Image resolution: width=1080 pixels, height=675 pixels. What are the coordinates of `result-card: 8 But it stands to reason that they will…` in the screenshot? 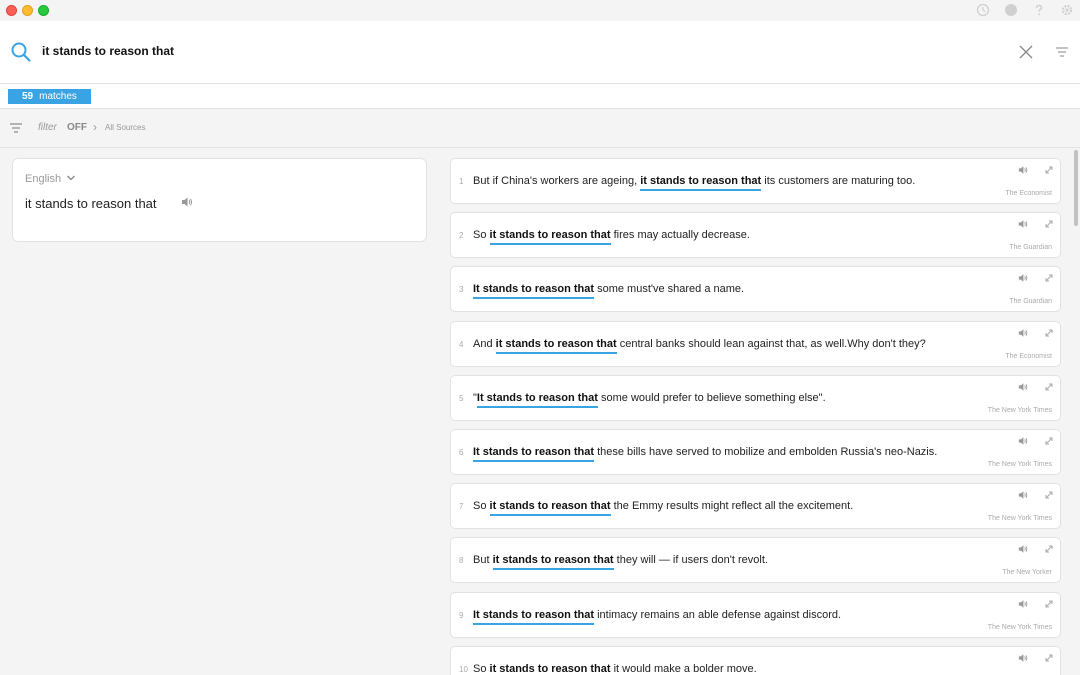 It's located at (755, 560).